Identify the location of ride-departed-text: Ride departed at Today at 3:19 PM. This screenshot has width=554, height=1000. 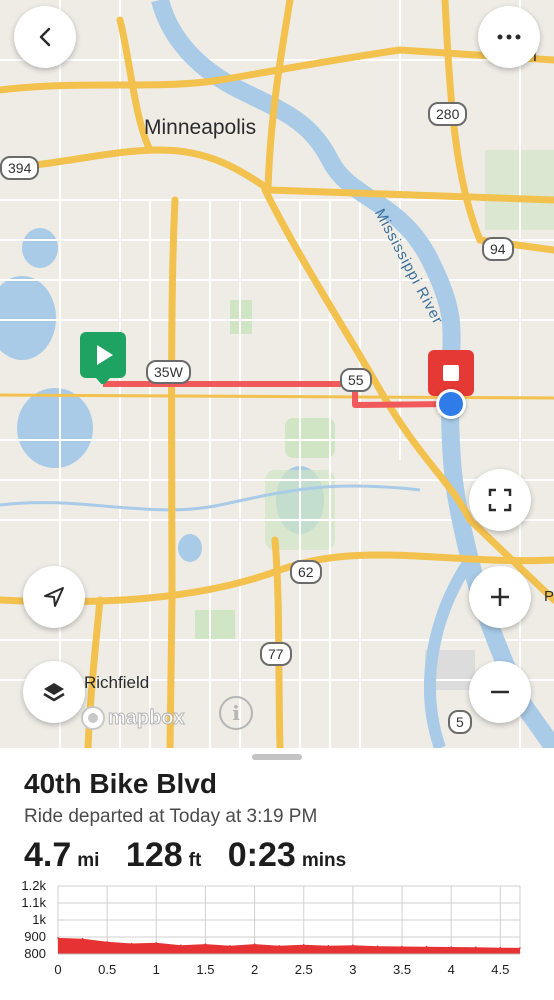
(171, 816).